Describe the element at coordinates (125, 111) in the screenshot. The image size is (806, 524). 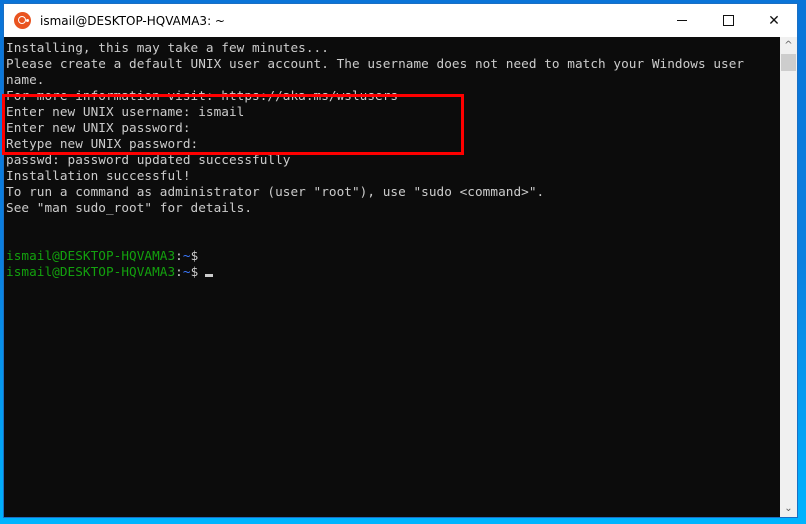
I see `output-line-username: Enter new UNIX username: ismail` at that location.